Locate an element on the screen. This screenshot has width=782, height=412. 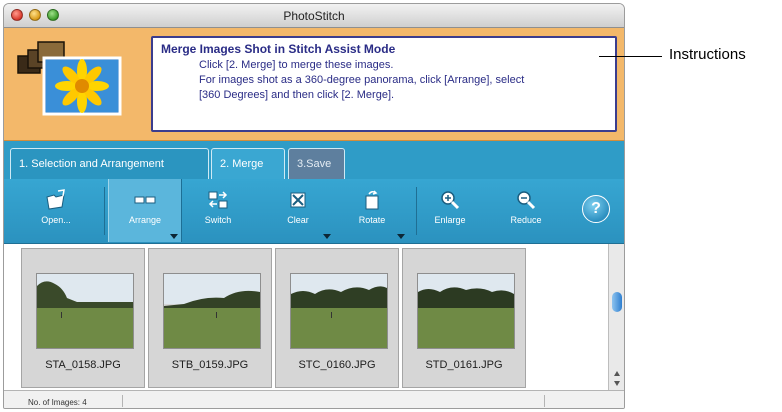
reduce-button: Reduce is located at coordinates (526, 210).